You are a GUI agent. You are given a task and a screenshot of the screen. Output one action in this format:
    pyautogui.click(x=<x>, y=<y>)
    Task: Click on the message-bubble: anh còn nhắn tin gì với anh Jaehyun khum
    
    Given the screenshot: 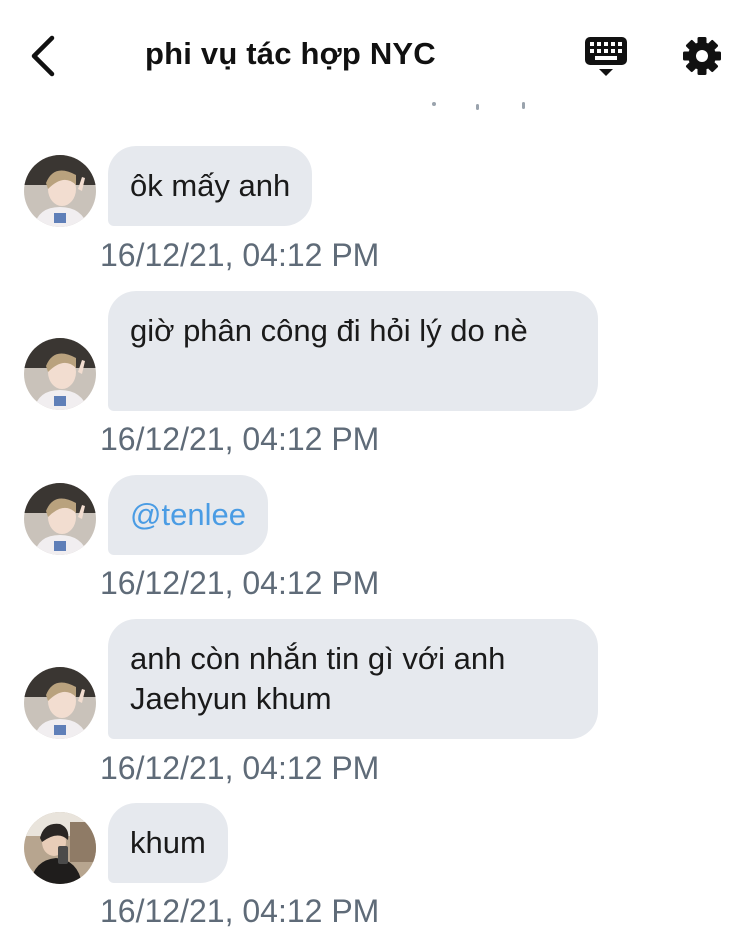 What is the action you would take?
    pyautogui.click(x=353, y=679)
    